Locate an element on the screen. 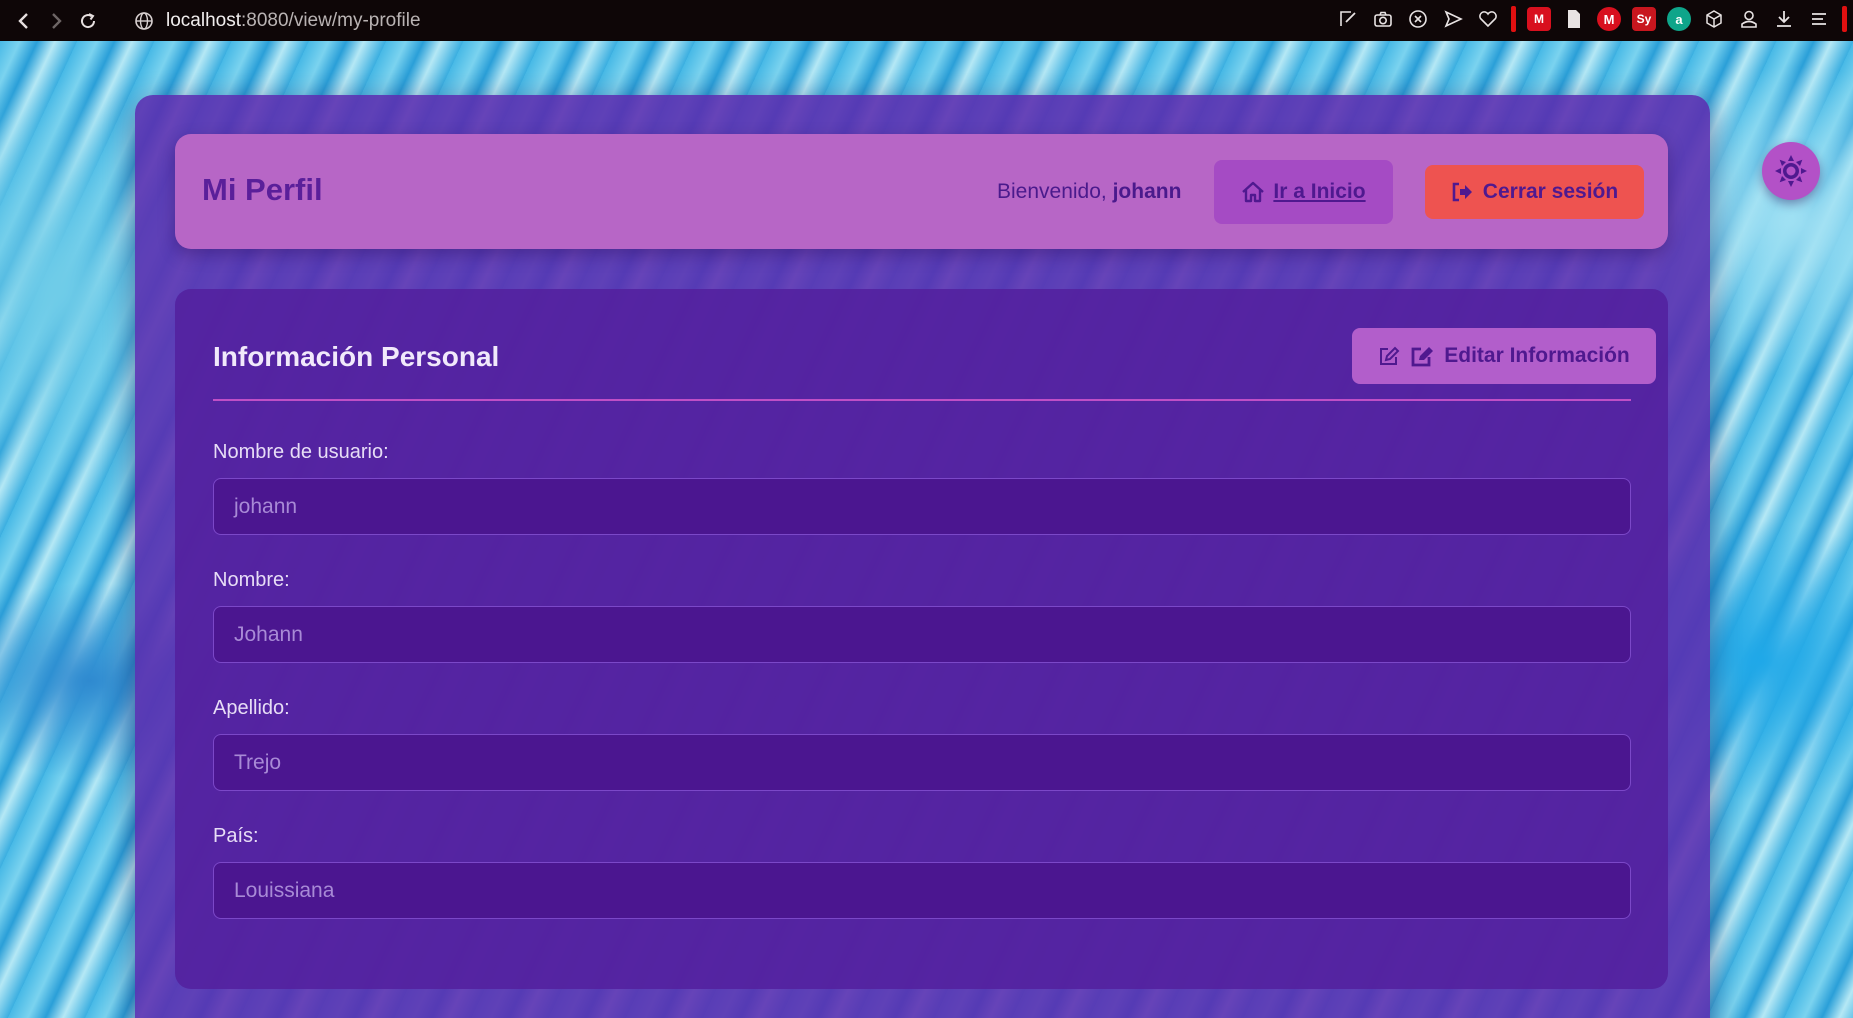 The height and width of the screenshot is (1018, 1853). close-circle-icon is located at coordinates (1418, 19).